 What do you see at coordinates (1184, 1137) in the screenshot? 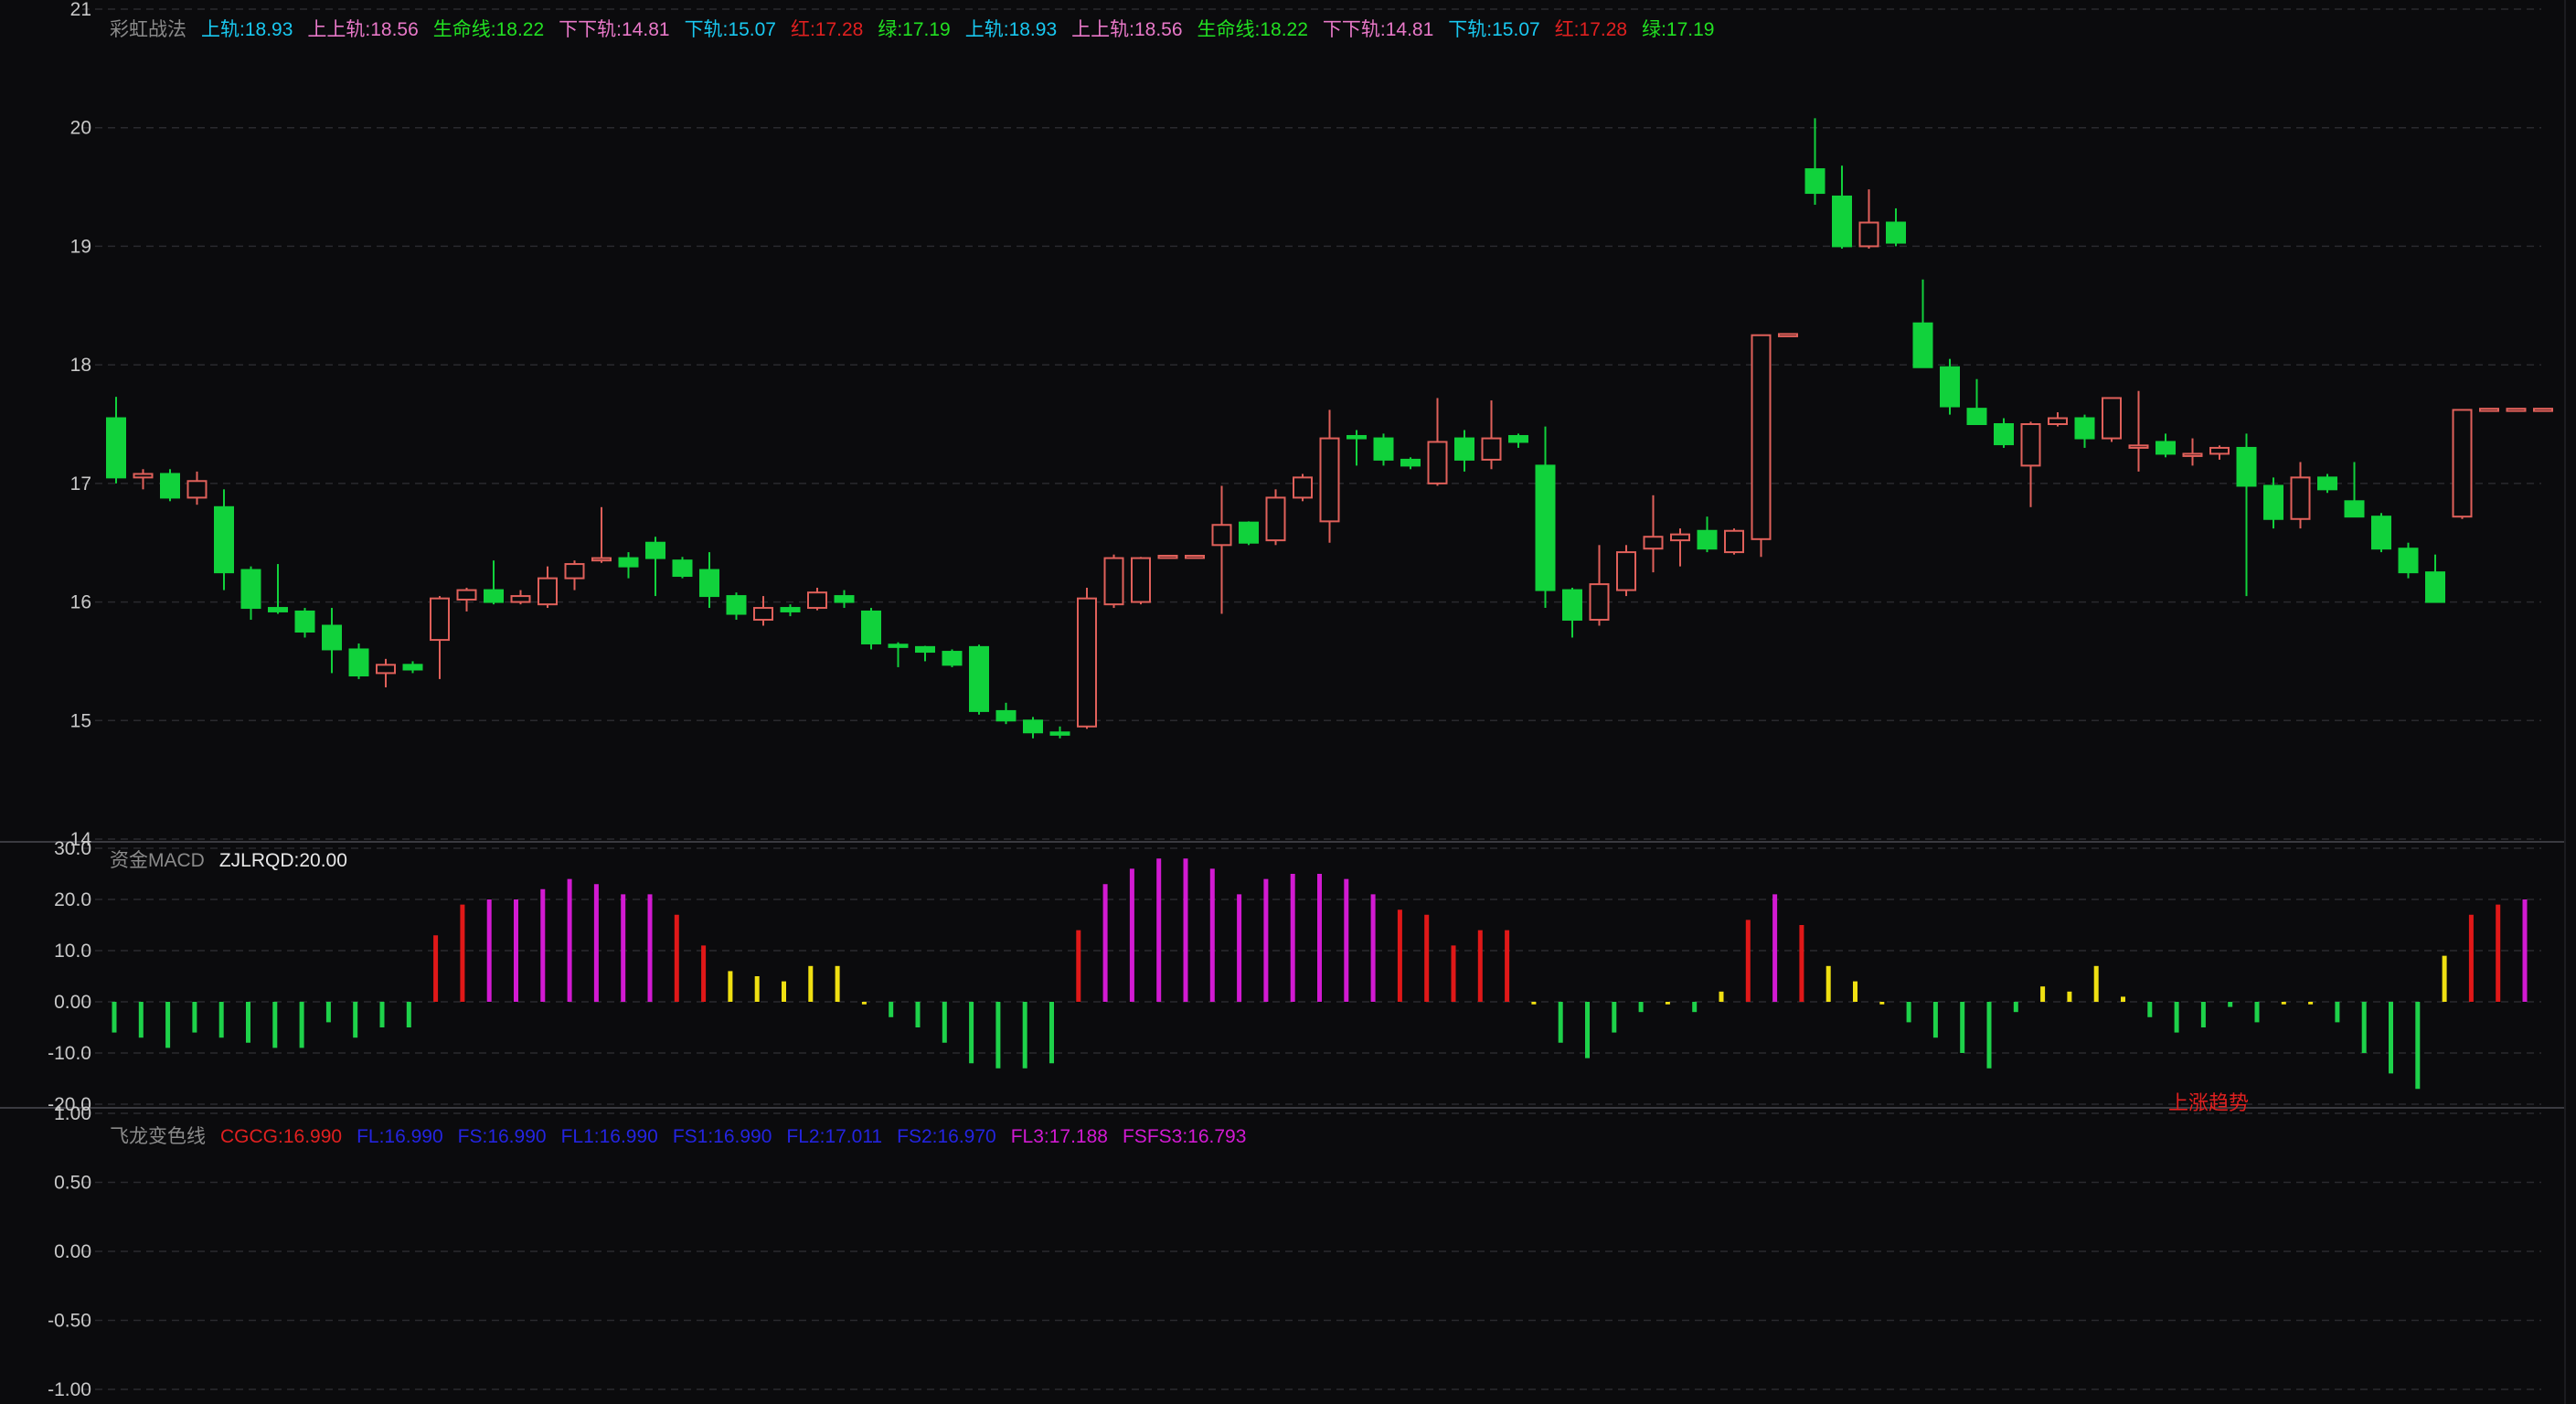
I see `legend-value: FSFS3:16.793` at bounding box center [1184, 1137].